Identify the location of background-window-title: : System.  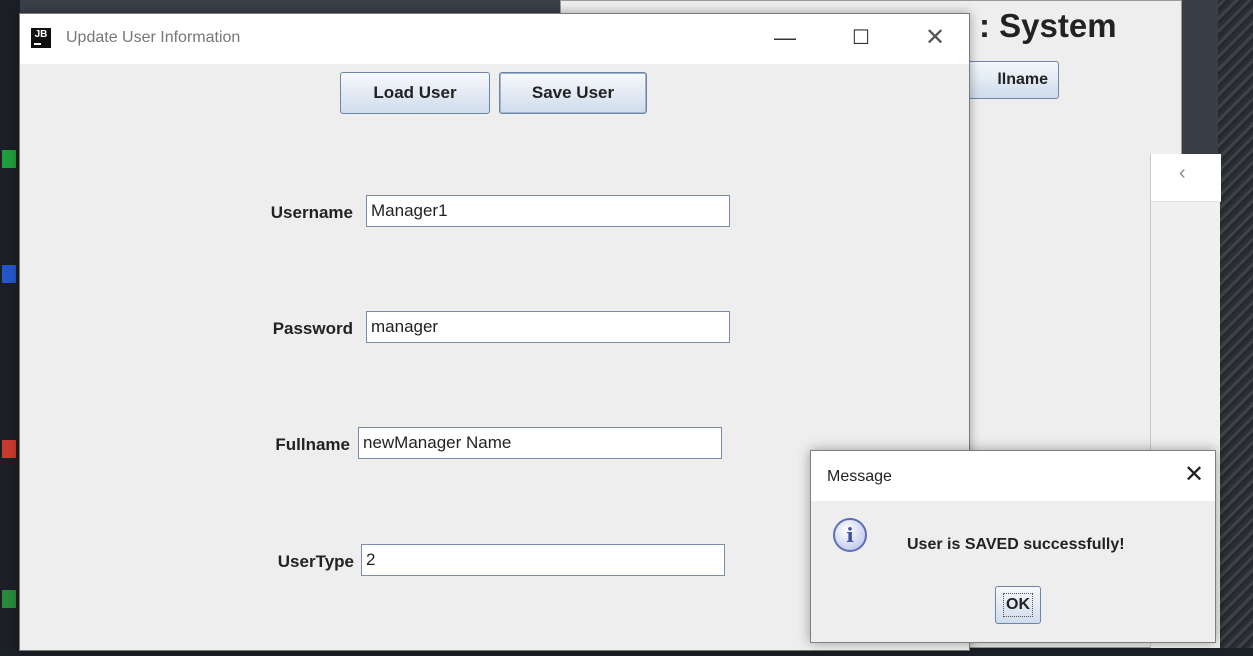
(1048, 25).